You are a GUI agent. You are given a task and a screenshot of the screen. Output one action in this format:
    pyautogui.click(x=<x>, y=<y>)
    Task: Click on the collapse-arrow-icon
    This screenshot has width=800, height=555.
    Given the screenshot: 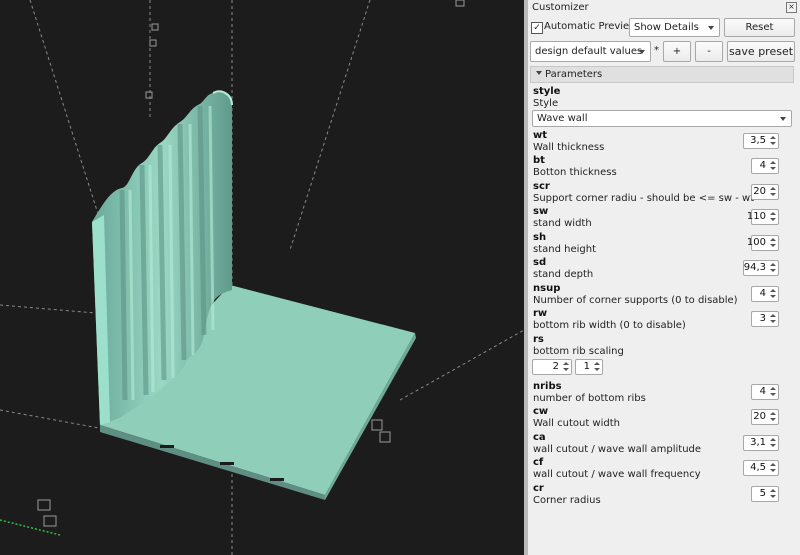 What is the action you would take?
    pyautogui.click(x=539, y=73)
    